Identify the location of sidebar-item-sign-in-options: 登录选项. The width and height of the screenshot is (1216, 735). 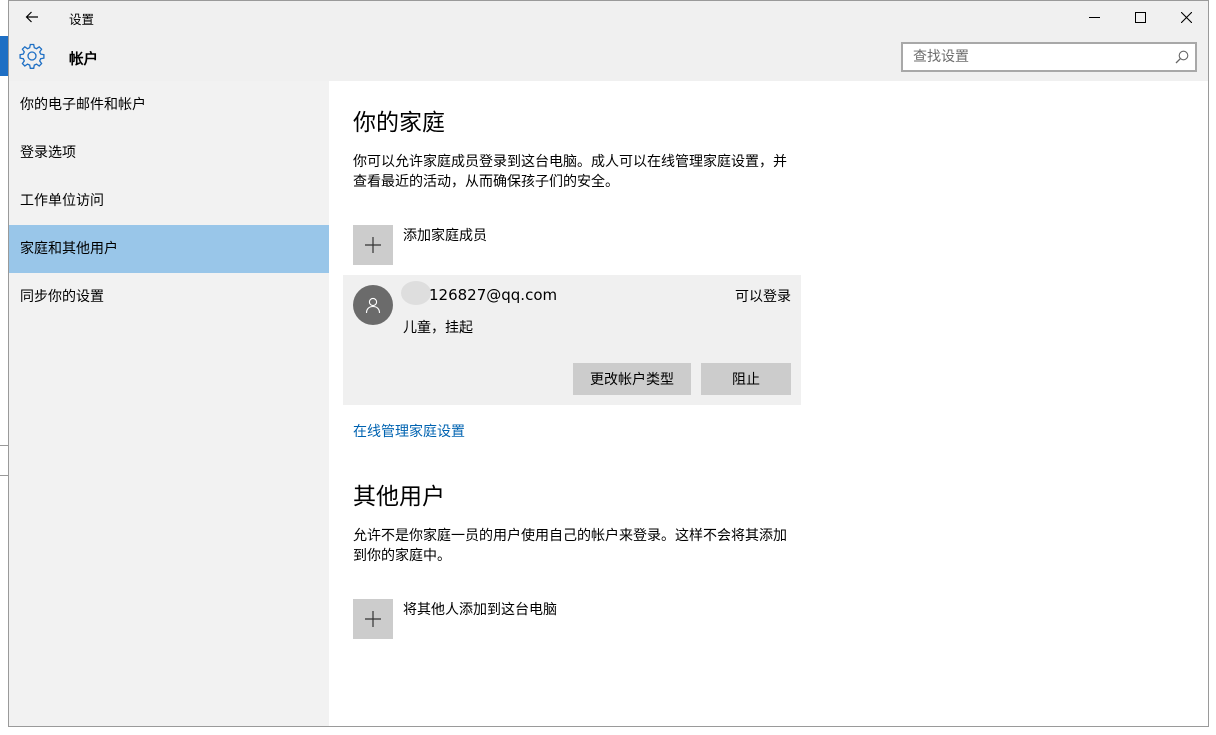
(169, 153).